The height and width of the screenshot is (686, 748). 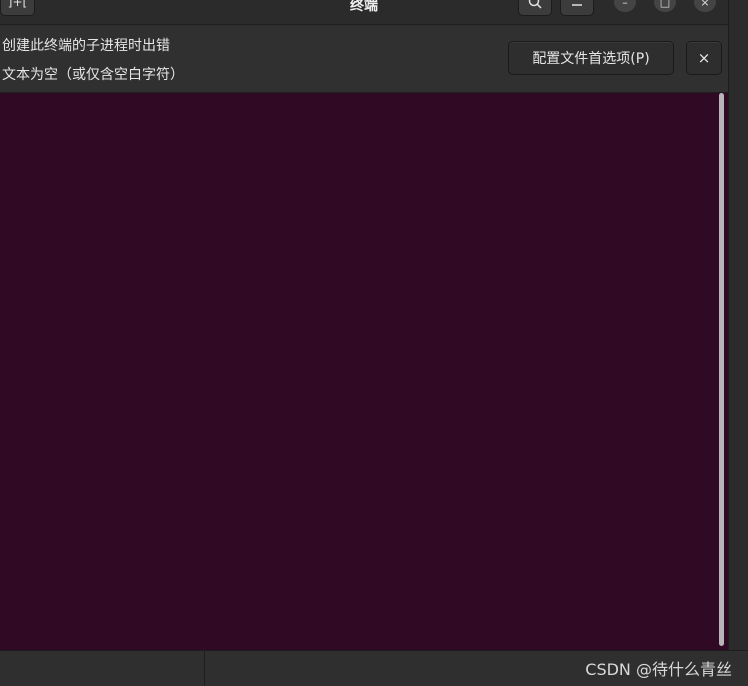 What do you see at coordinates (577, 8) in the screenshot?
I see `menu-button` at bounding box center [577, 8].